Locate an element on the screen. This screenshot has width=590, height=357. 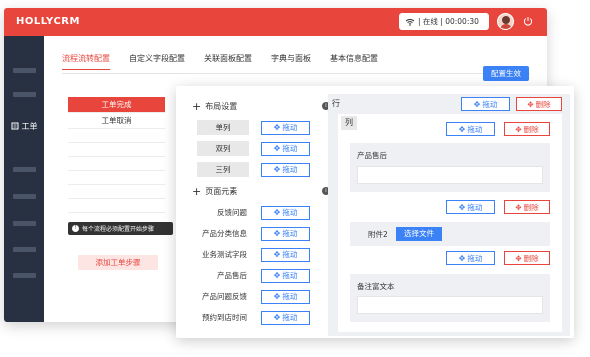
sidebar-item-ticket: 工单 is located at coordinates (24, 126).